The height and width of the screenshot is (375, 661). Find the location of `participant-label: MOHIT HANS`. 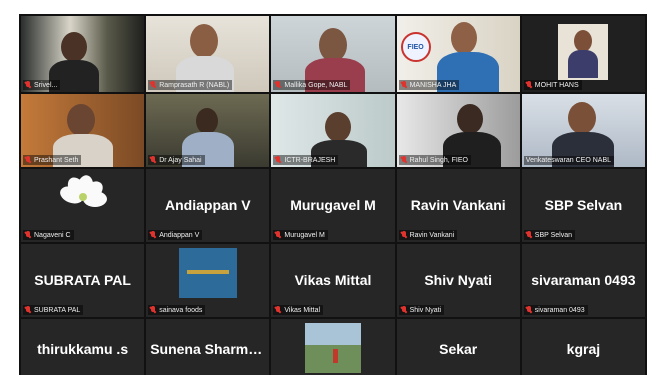

participant-label: MOHIT HANS is located at coordinates (552, 85).